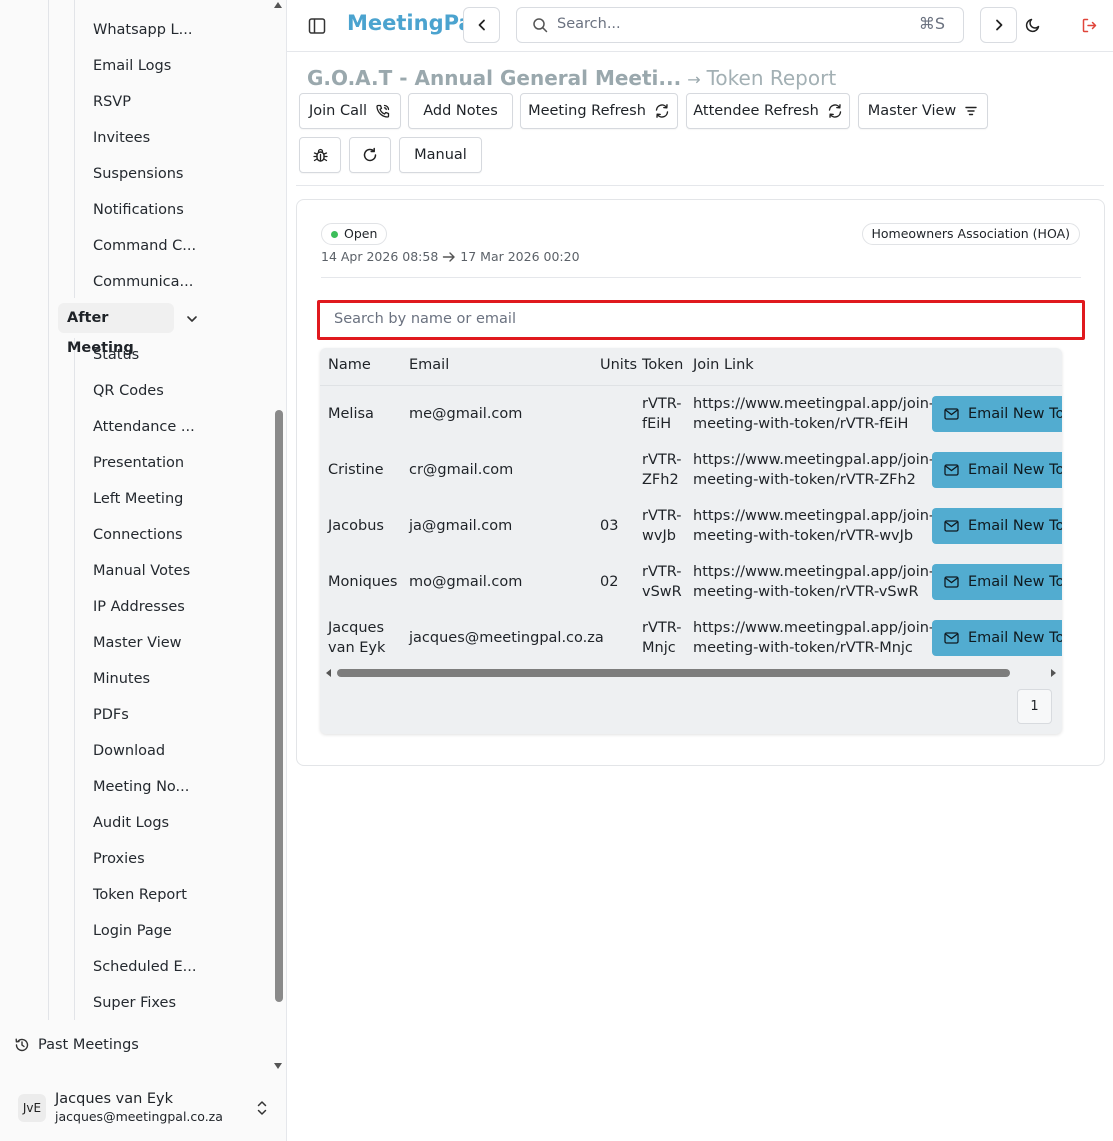  I want to click on logout-button, so click(1089, 25).